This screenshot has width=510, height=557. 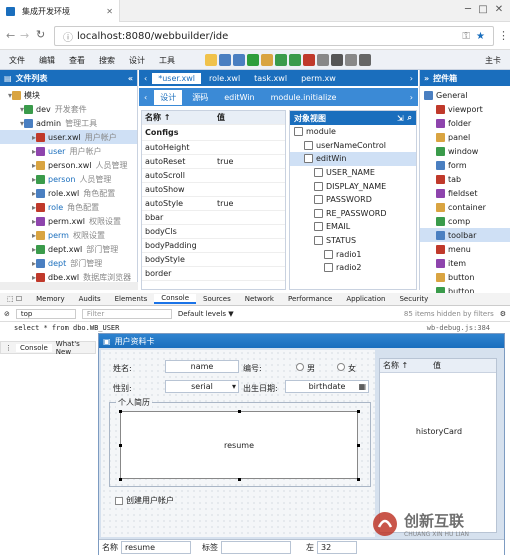 What do you see at coordinates (213, 260) in the screenshot?
I see `property-row: bodyStyle` at bounding box center [213, 260].